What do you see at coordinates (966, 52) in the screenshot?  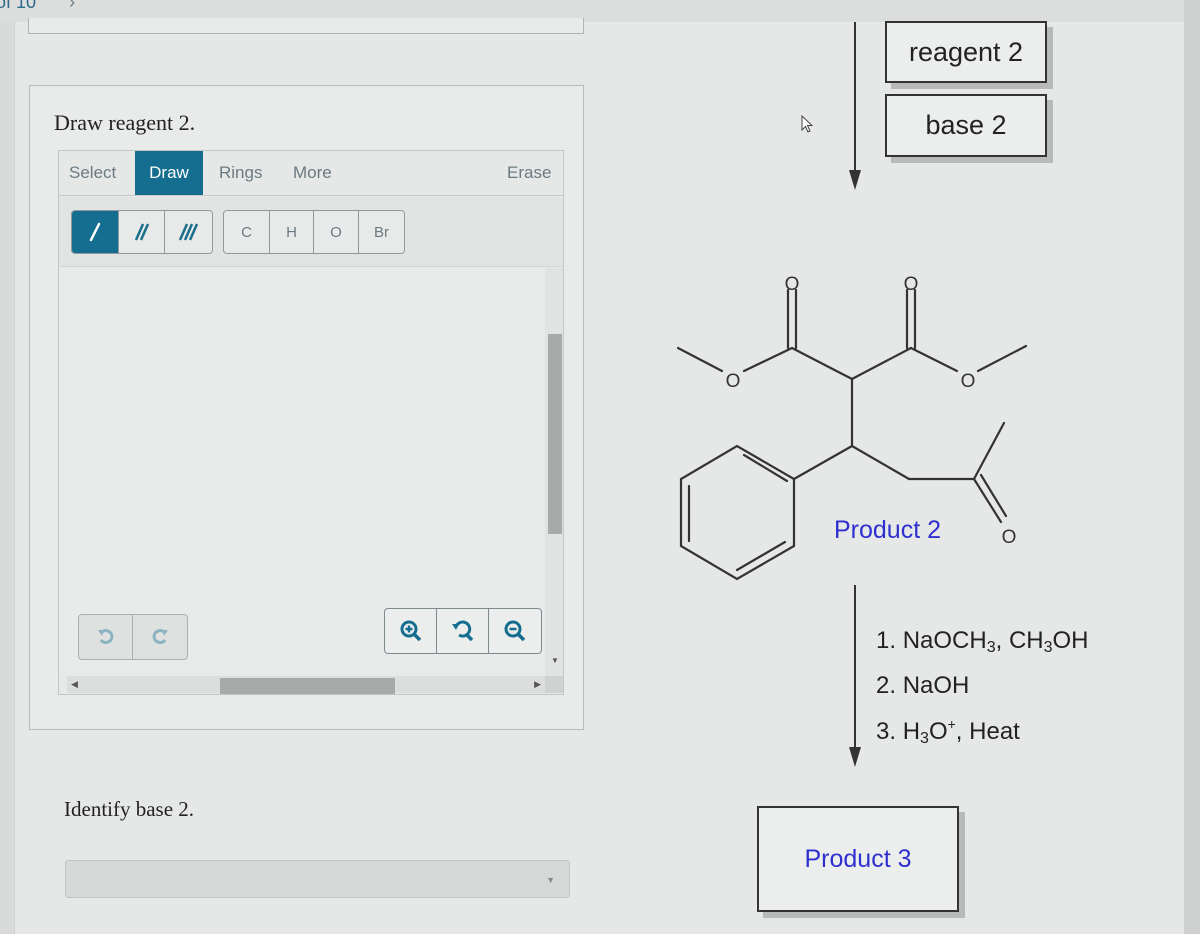 I see `reagent-2-box: reagent 2` at bounding box center [966, 52].